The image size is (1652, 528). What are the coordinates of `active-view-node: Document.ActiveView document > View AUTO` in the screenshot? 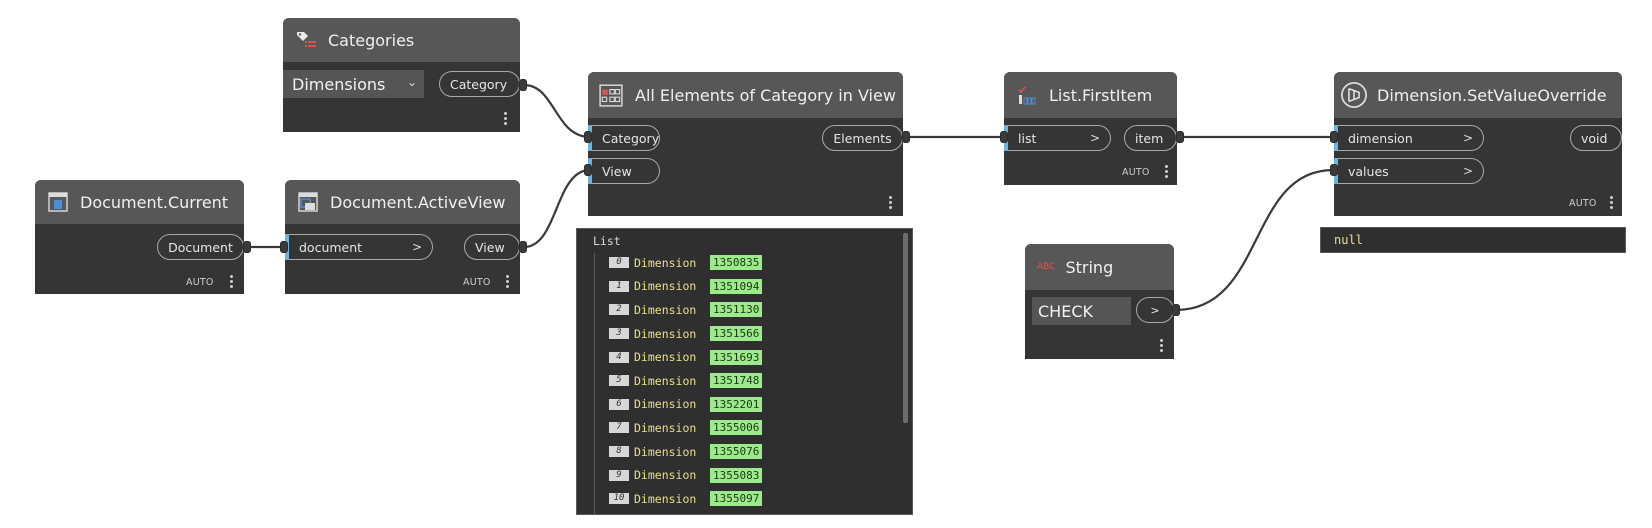 It's located at (402, 237).